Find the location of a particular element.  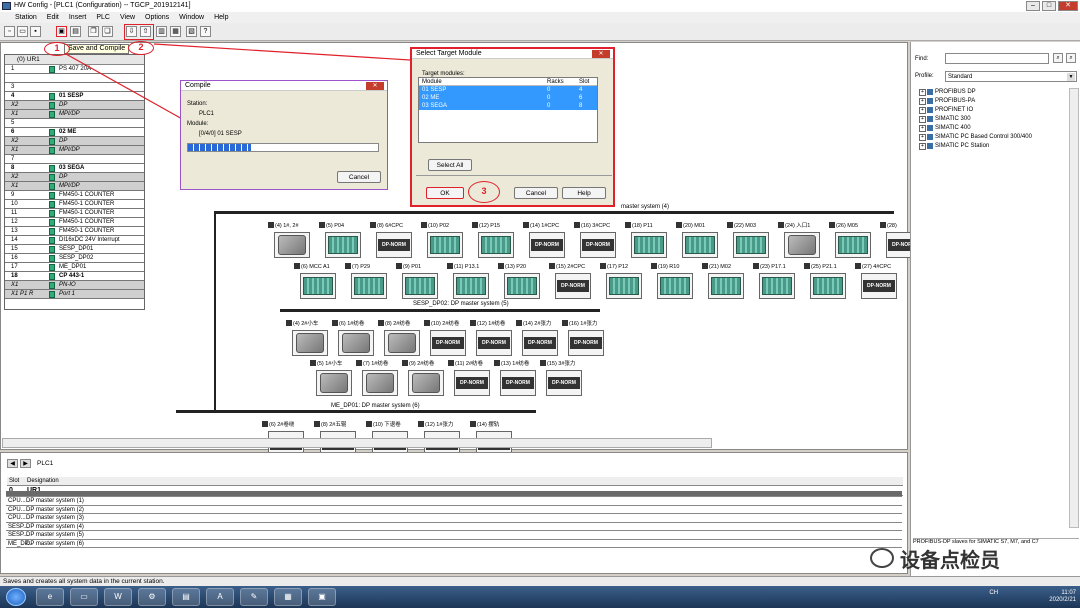

input-language: CH is located at coordinates (993, 593).